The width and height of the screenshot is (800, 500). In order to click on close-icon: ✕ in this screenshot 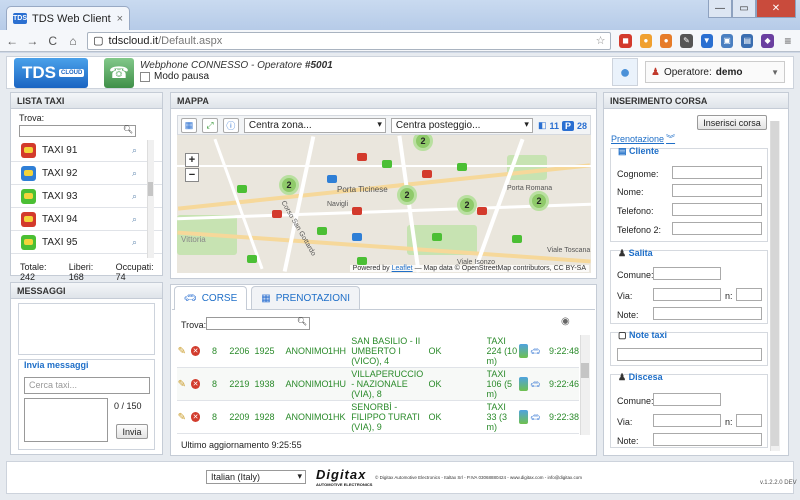, I will do `click(776, 9)`.